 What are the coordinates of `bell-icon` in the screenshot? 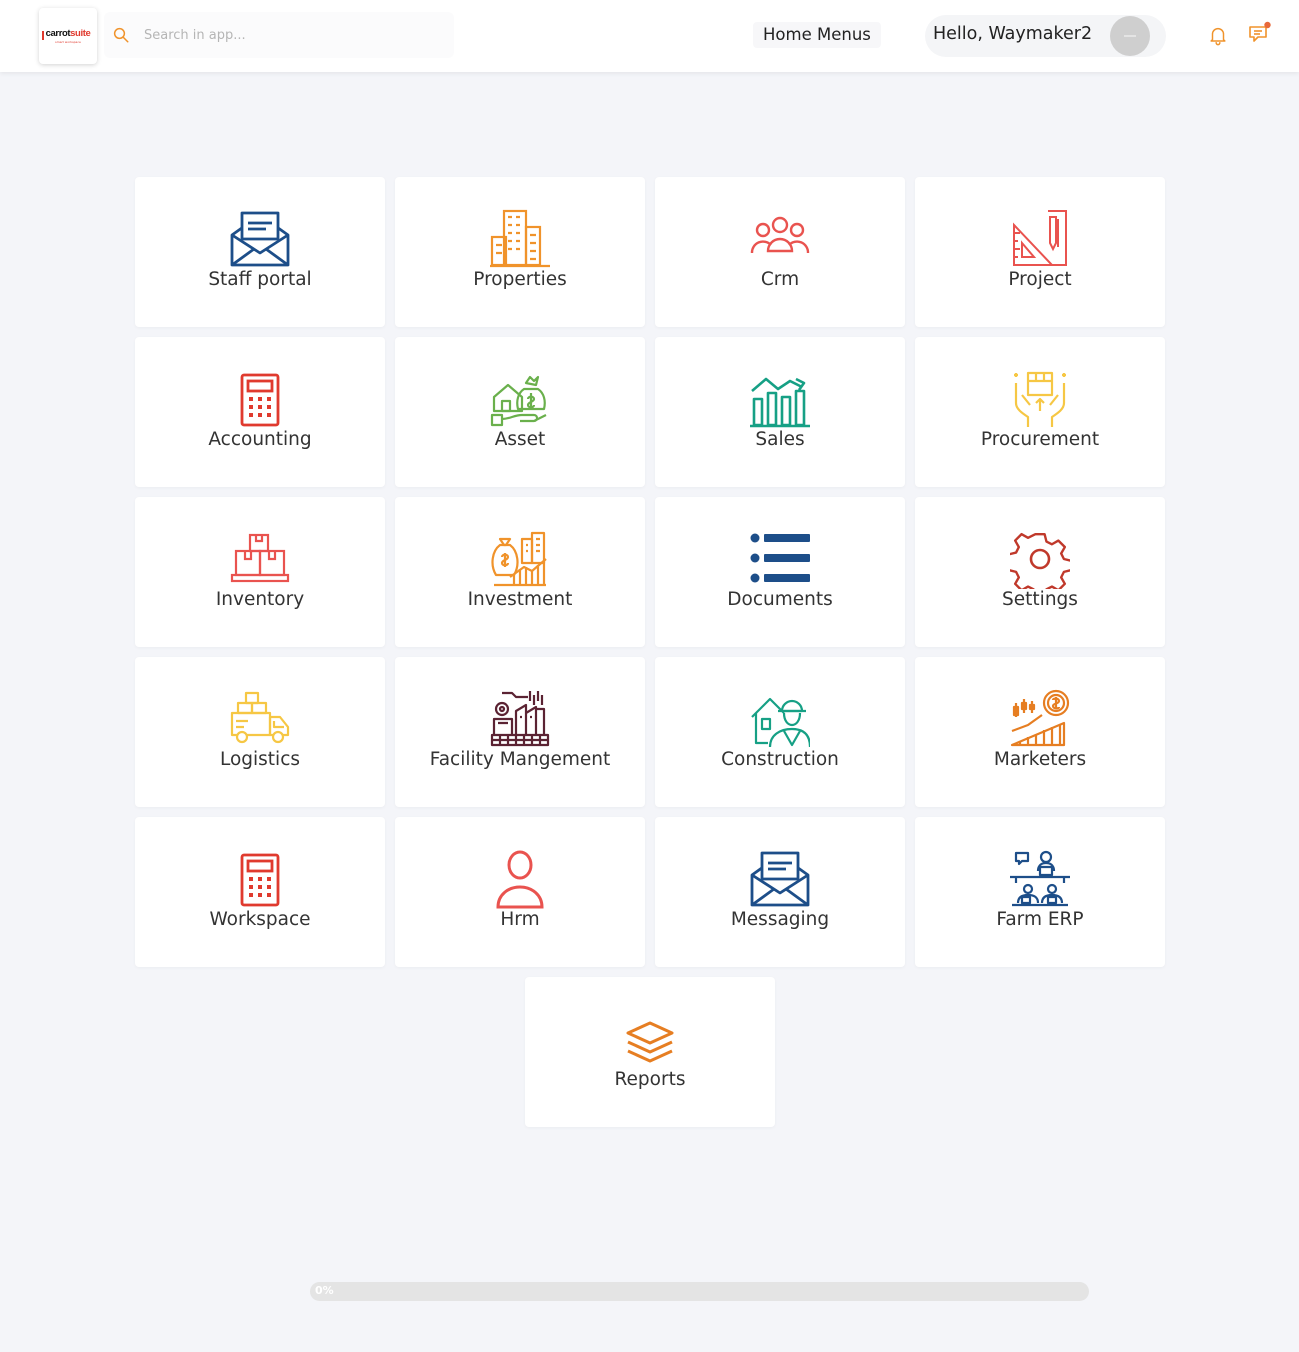 It's located at (1218, 35).